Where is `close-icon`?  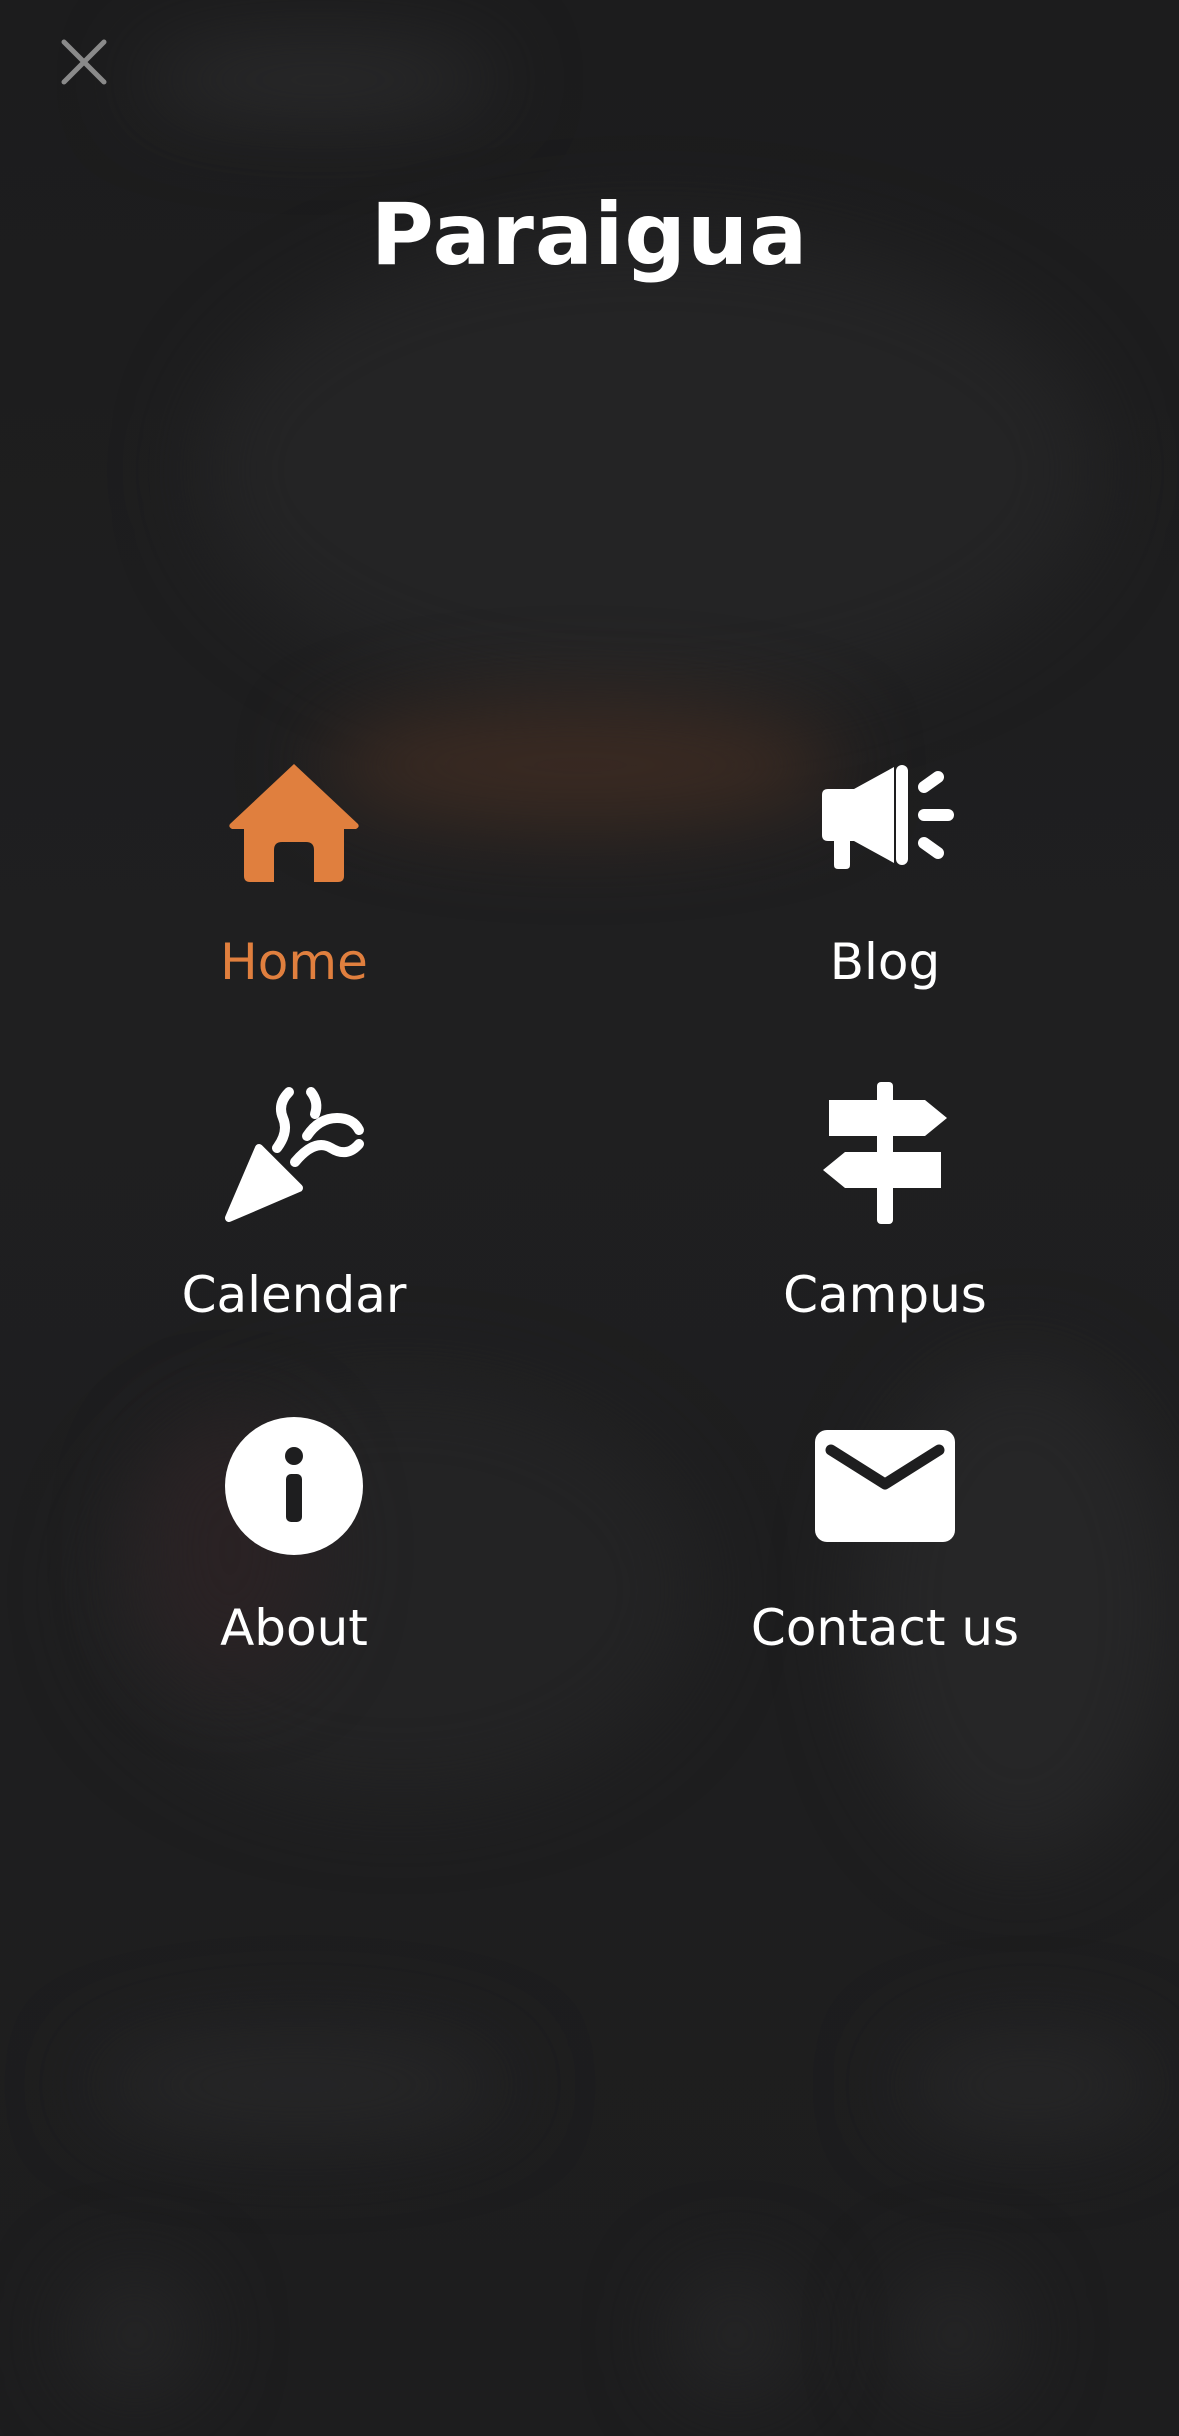
close-icon is located at coordinates (84, 62).